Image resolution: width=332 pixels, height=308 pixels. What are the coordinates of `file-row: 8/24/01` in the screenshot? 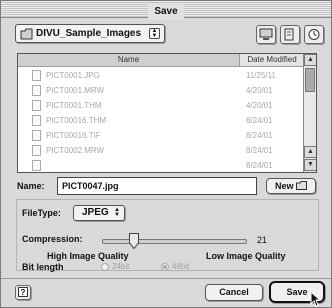 It's located at (160, 165).